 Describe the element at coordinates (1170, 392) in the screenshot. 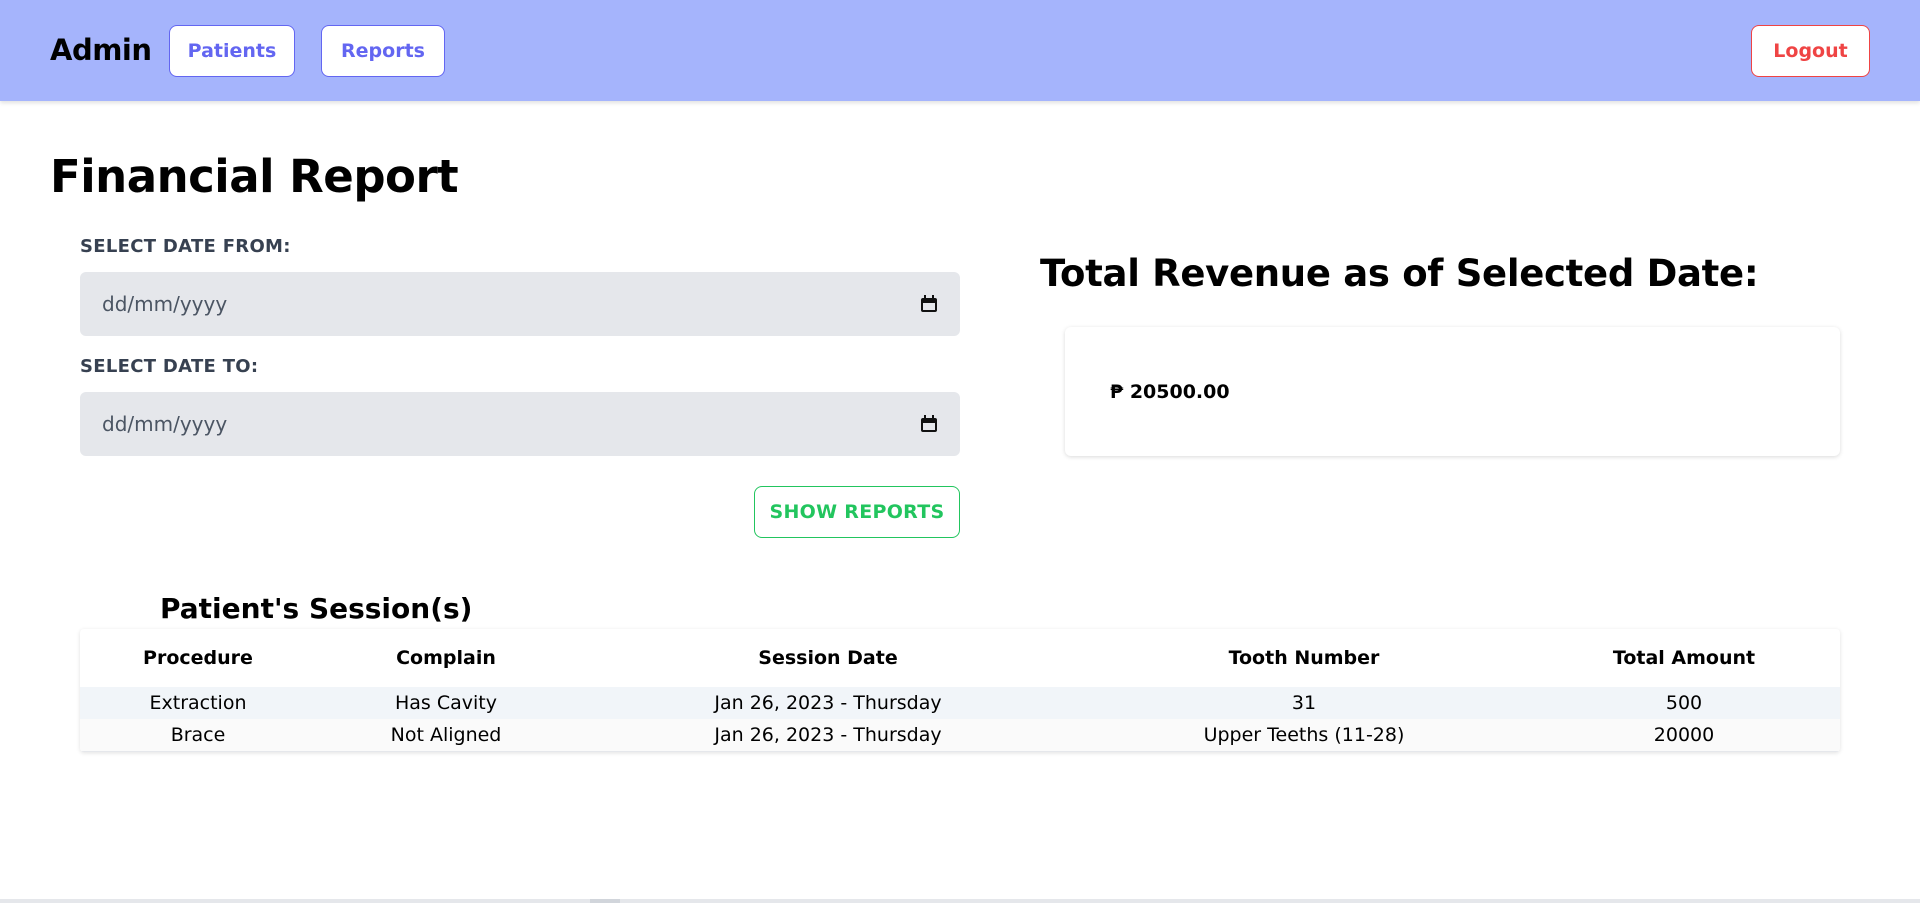

I see `revenue-value: ₱ 20500.00` at that location.